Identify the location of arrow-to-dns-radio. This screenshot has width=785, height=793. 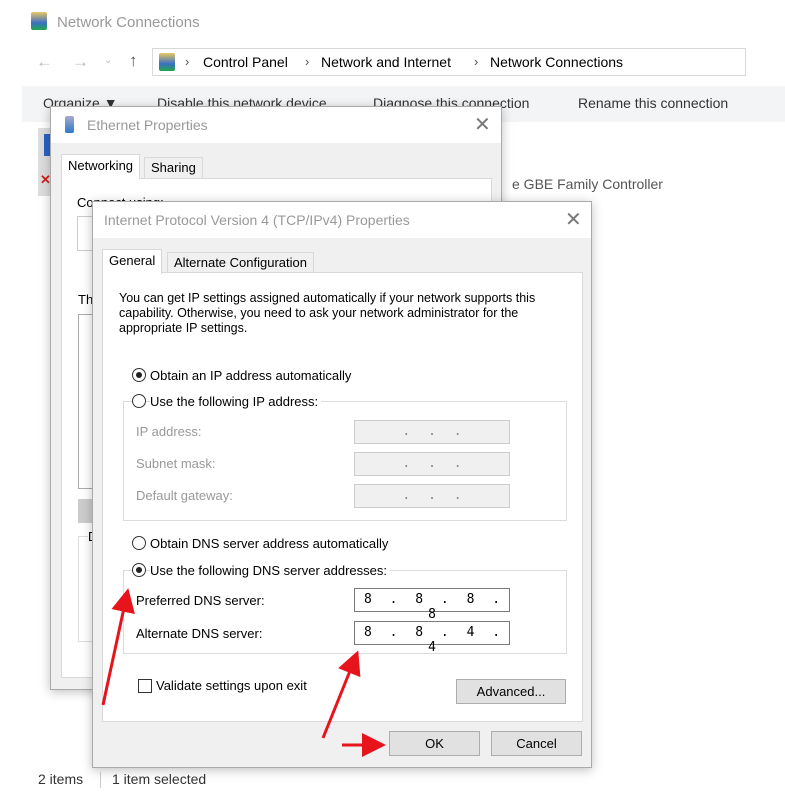
(118, 647).